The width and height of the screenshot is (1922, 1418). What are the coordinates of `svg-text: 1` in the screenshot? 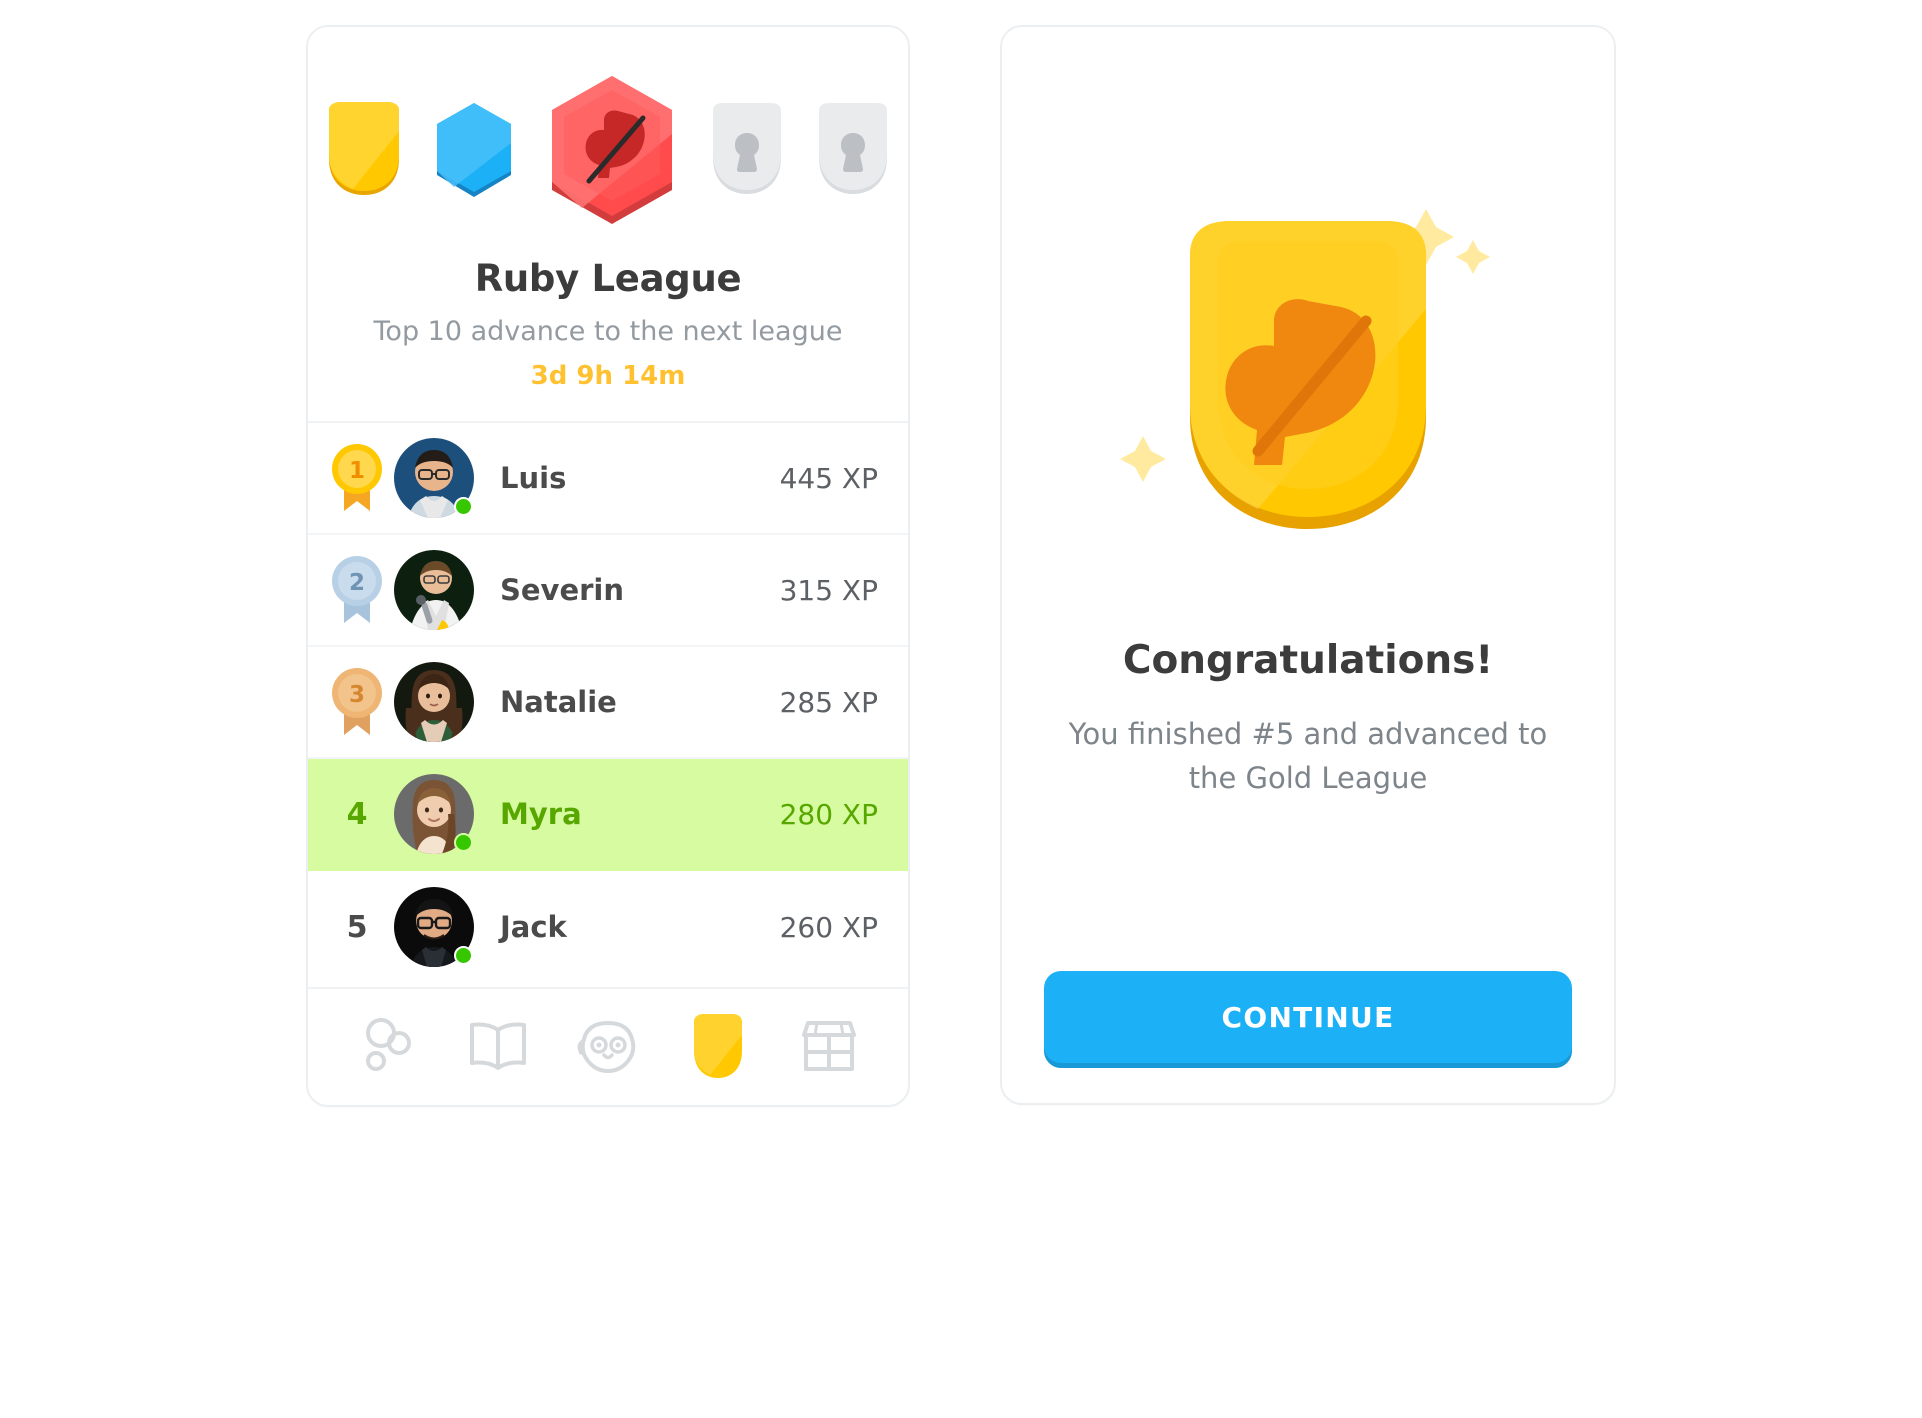 It's located at (357, 471).